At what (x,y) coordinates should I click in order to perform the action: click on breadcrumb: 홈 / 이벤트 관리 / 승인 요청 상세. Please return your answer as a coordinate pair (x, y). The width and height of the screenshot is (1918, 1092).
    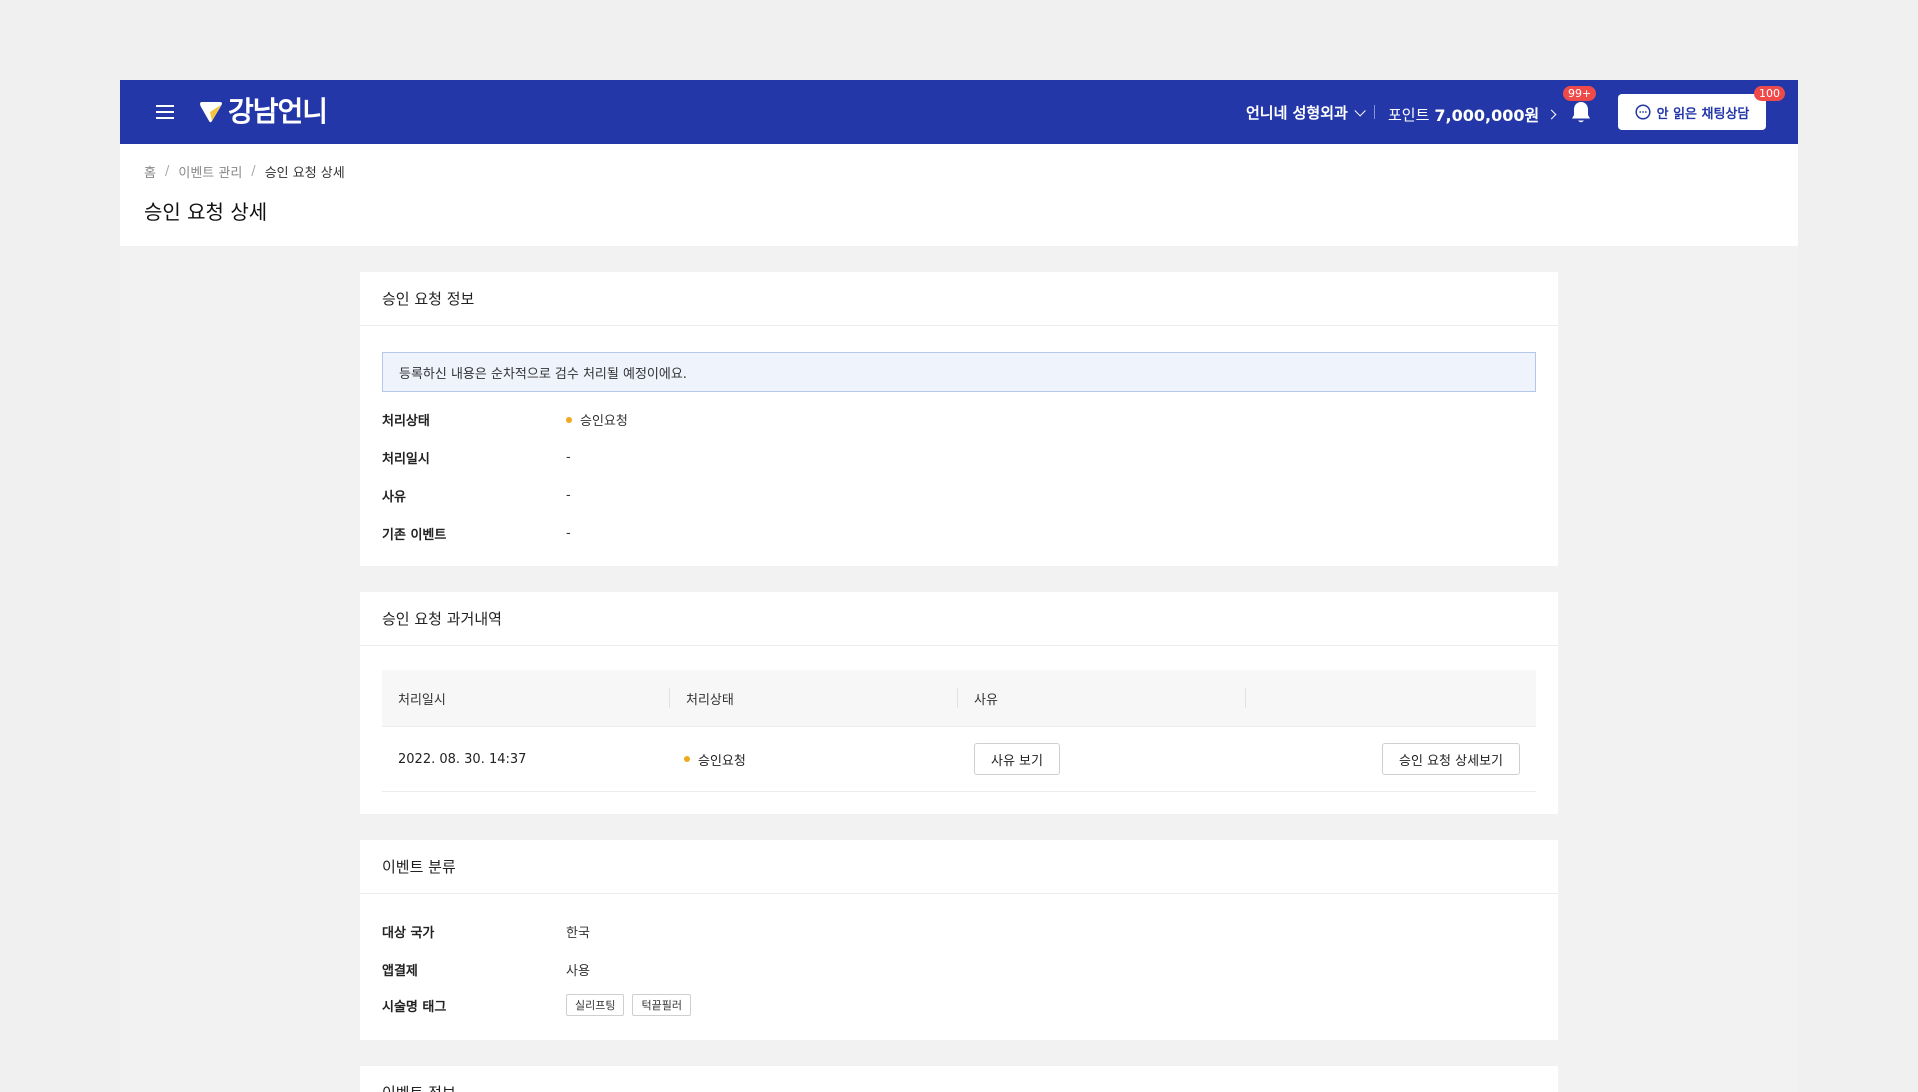
    Looking at the image, I should click on (244, 171).